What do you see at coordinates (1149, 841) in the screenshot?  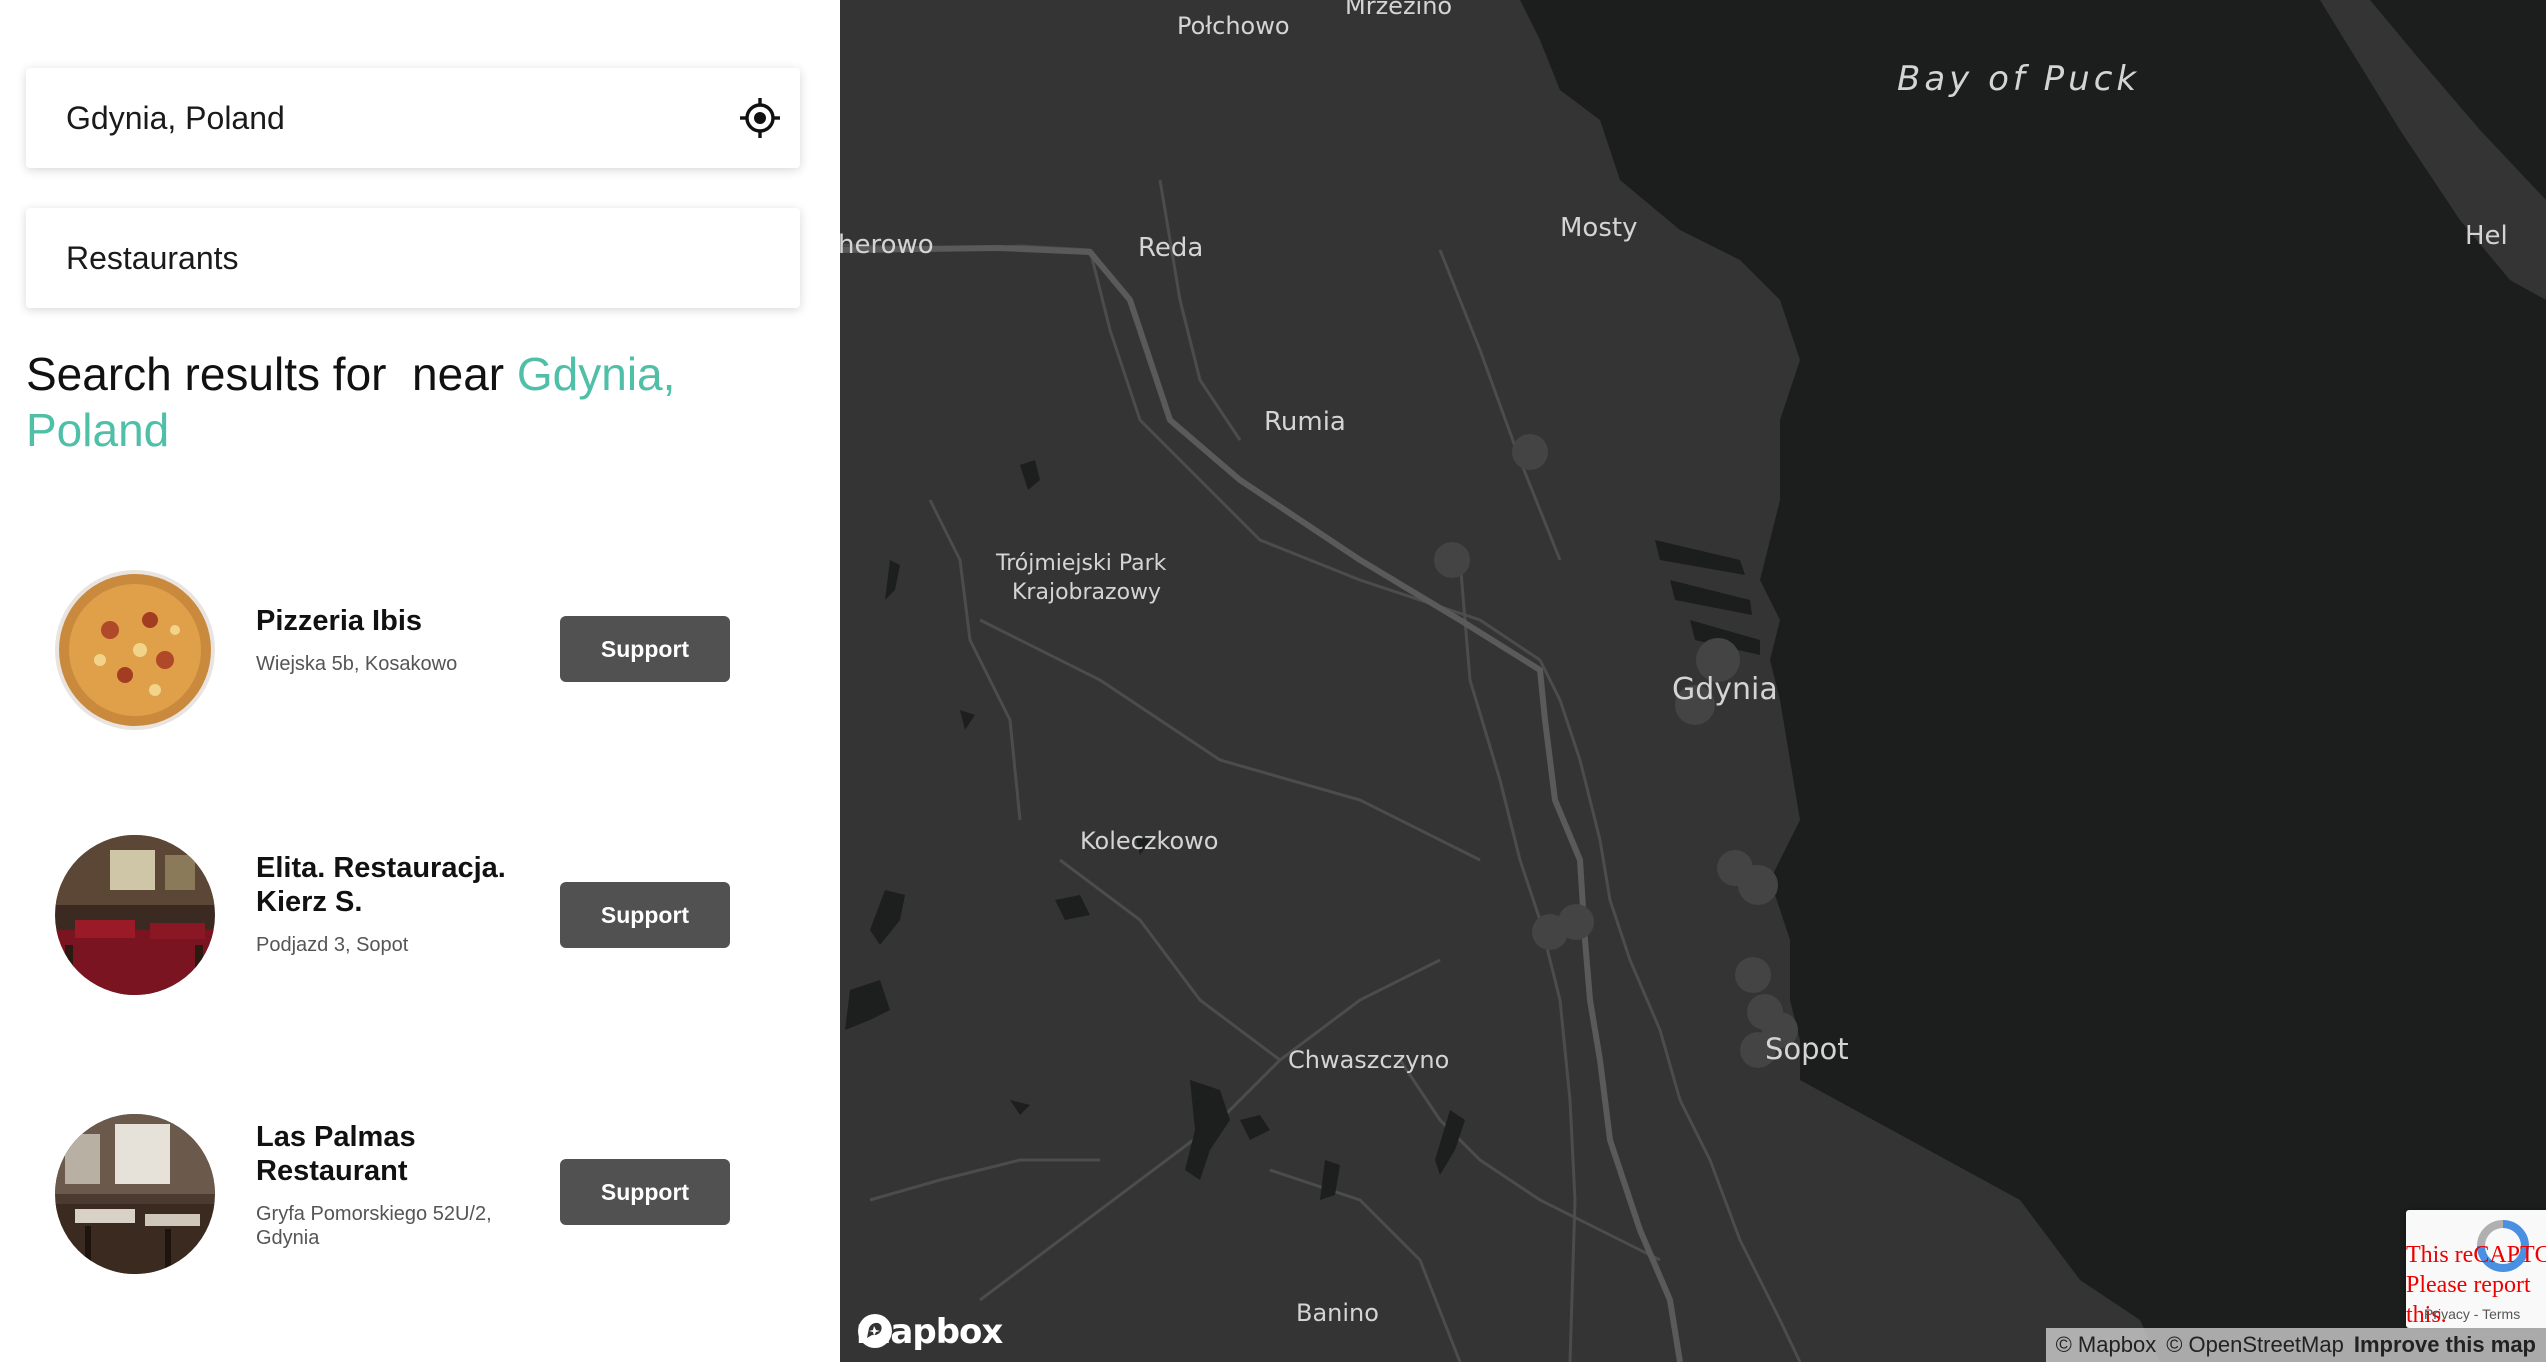 I see `map-label-koleczkowo: Koleczkowo` at bounding box center [1149, 841].